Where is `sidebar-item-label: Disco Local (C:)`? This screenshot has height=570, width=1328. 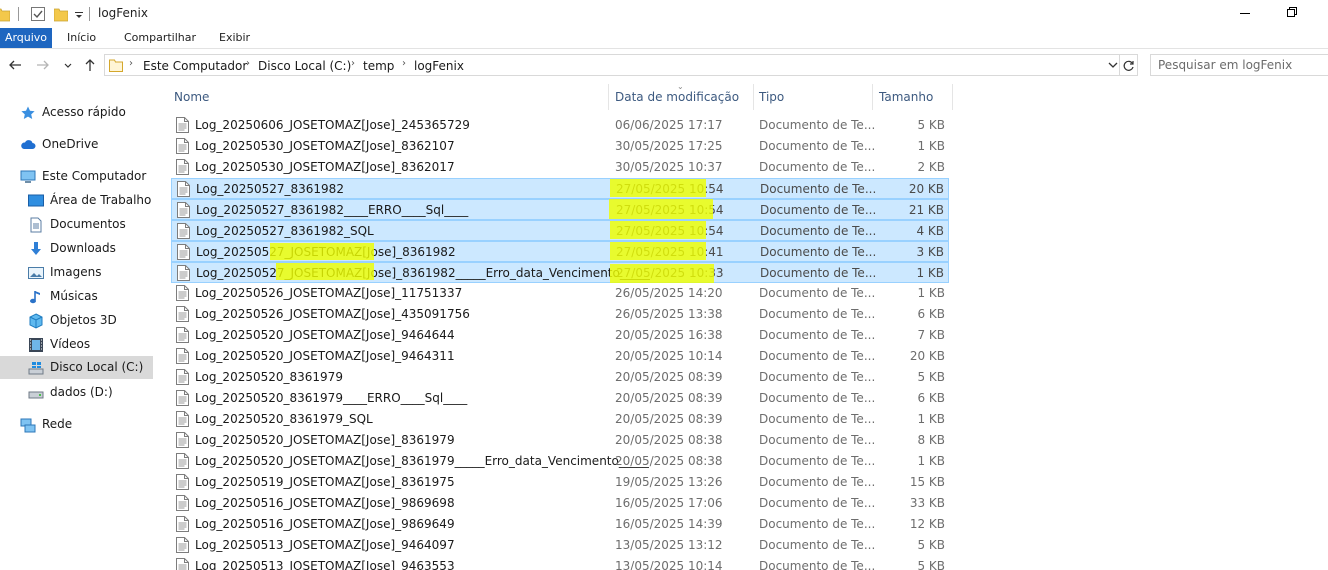 sidebar-item-label: Disco Local (C:) is located at coordinates (97, 367).